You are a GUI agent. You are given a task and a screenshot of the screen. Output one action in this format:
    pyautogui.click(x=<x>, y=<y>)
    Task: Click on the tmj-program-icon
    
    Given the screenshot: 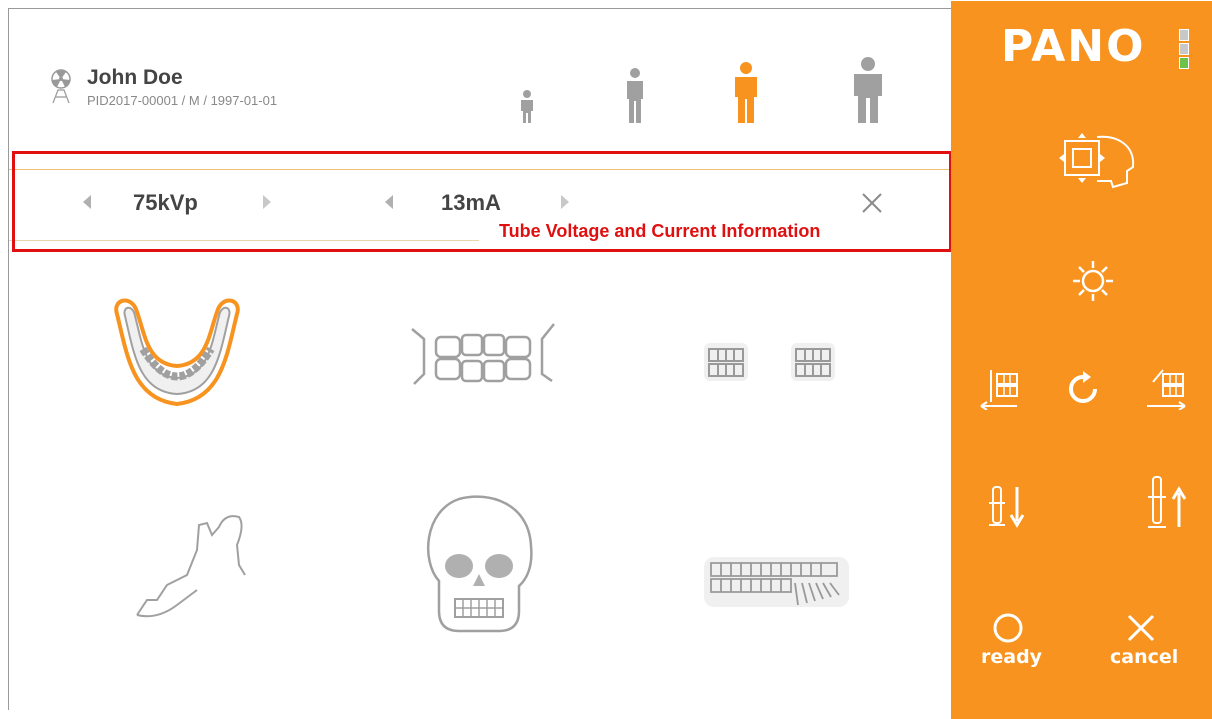 What is the action you would take?
    pyautogui.click(x=192, y=565)
    